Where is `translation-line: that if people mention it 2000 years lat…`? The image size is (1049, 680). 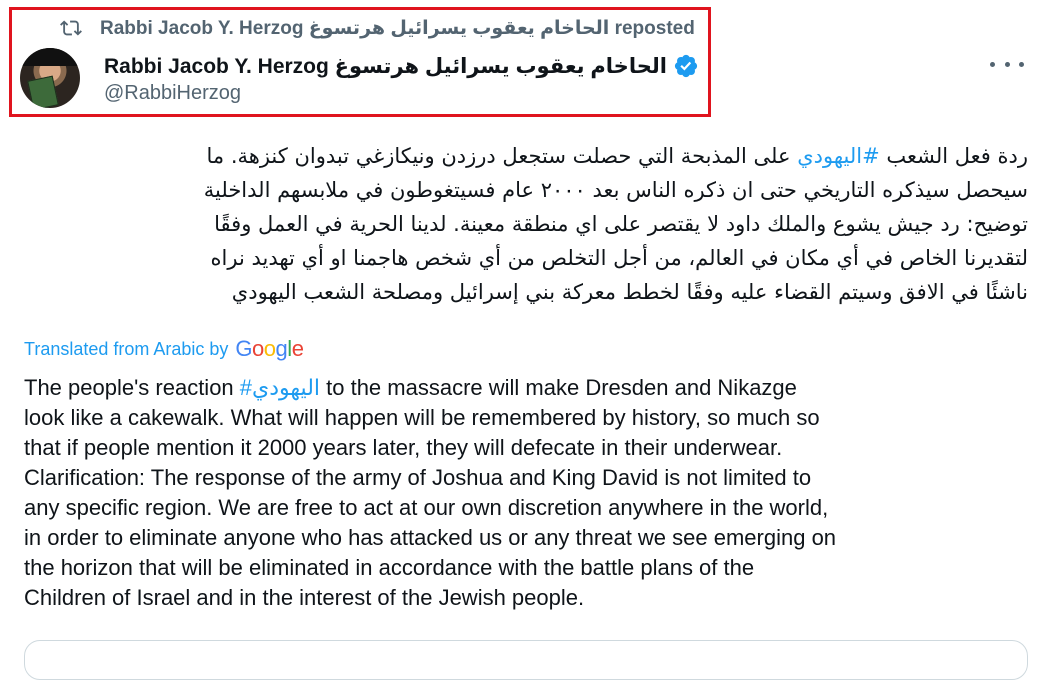
translation-line: that if people mention it 2000 years lat… is located at coordinates (403, 447).